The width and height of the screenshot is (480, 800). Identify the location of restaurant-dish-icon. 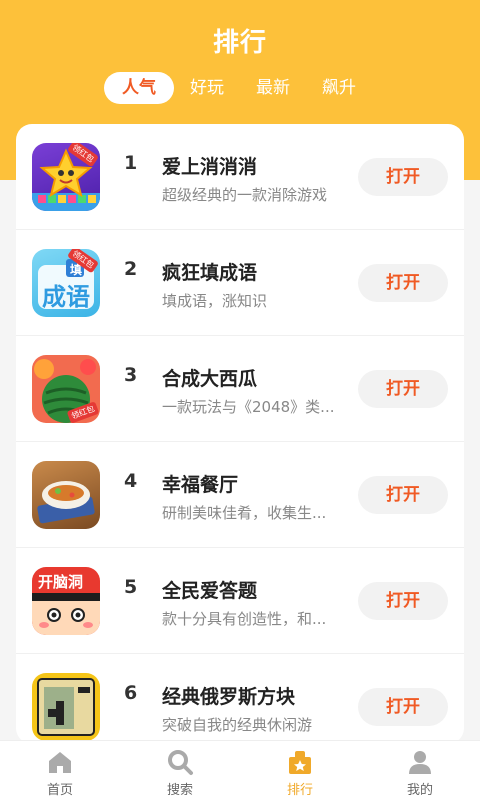
(66, 495).